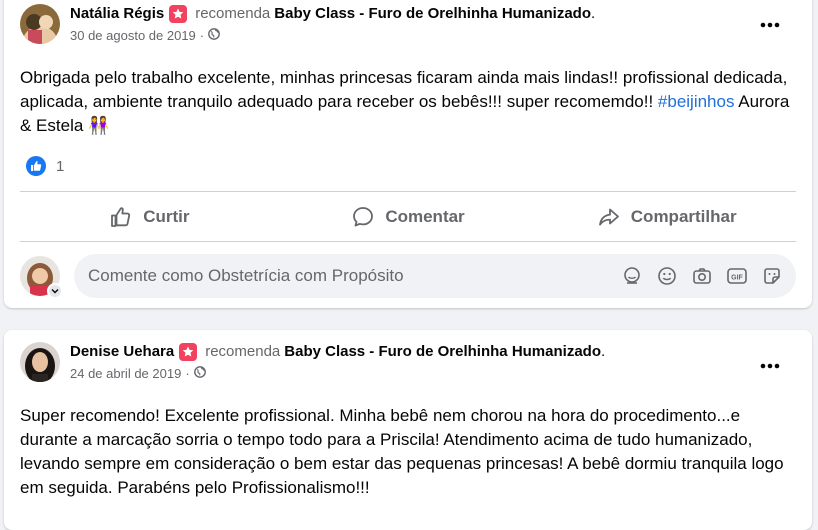 Image resolution: width=818 pixels, height=530 pixels. I want to click on avatar-sticker-icon, so click(632, 276).